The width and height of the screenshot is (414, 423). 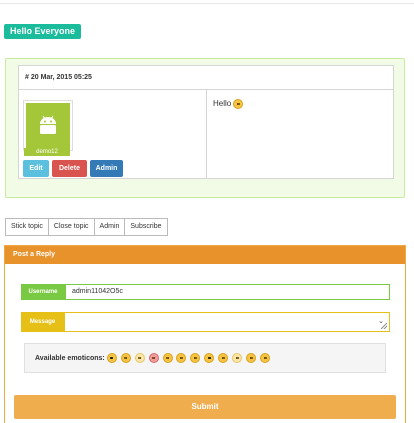 What do you see at coordinates (206, 78) in the screenshot?
I see `post-date: # 20 Mar, 2015 05:25` at bounding box center [206, 78].